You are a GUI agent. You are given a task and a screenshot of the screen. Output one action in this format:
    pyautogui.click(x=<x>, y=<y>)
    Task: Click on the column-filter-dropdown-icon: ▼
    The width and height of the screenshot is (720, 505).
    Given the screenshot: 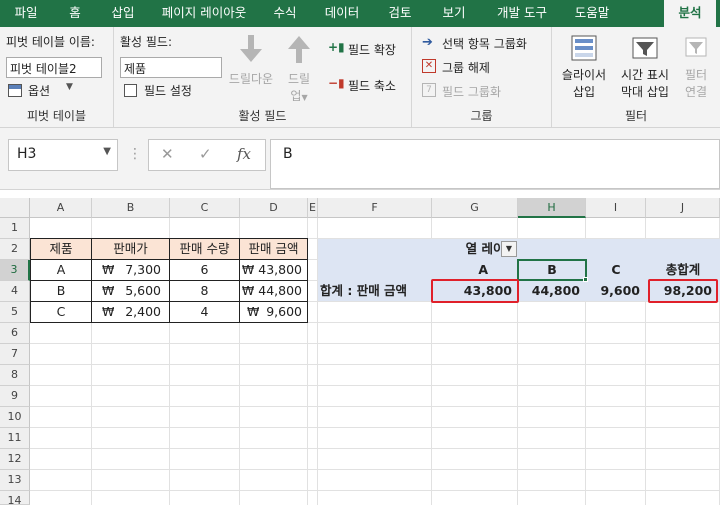 What is the action you would take?
    pyautogui.click(x=509, y=249)
    